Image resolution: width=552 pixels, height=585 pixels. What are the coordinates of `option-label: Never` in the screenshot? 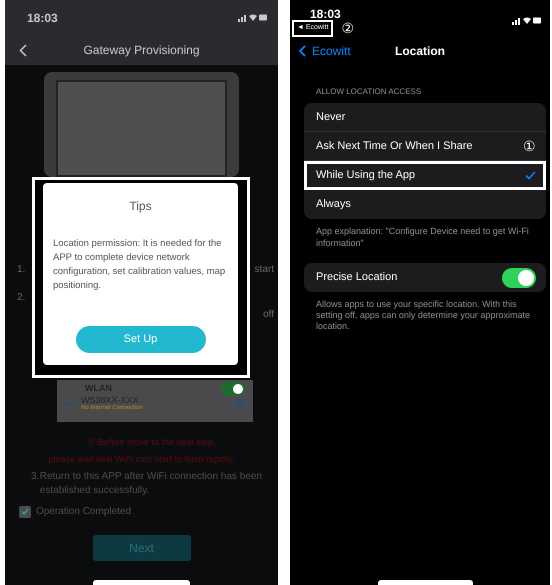 It's located at (331, 117).